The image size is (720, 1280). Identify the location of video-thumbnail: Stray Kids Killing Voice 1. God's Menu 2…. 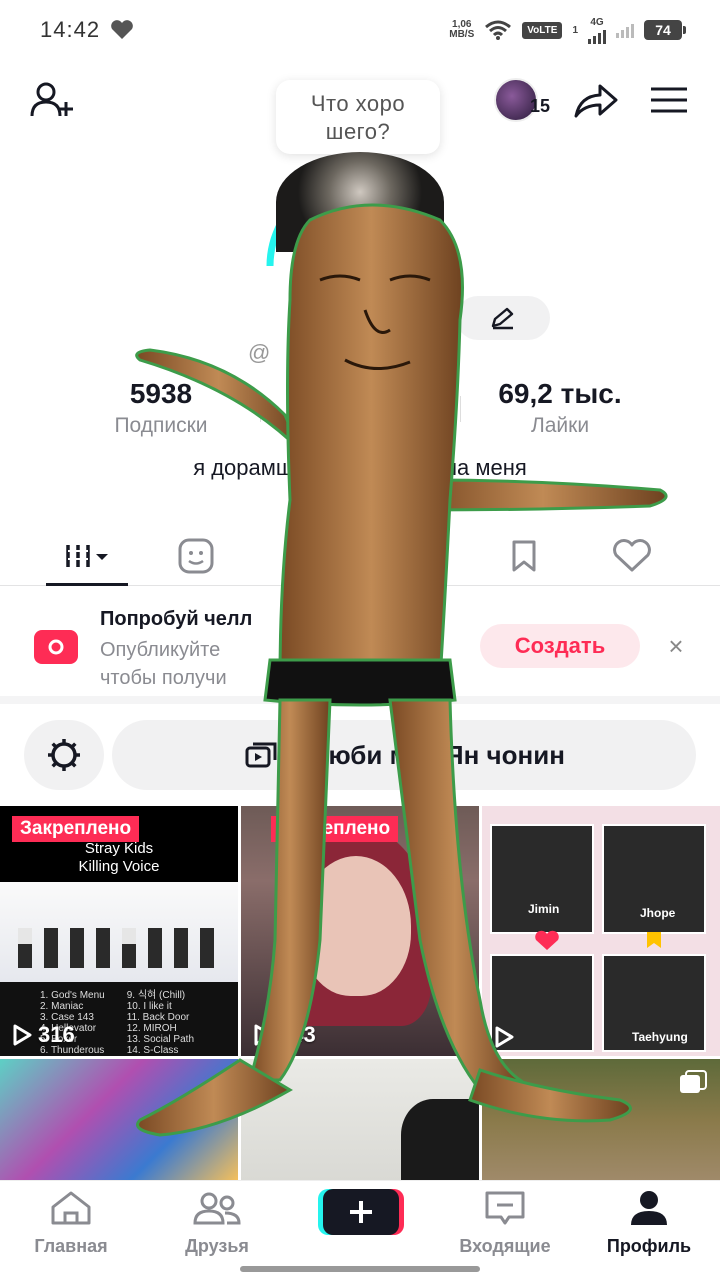
(119, 931).